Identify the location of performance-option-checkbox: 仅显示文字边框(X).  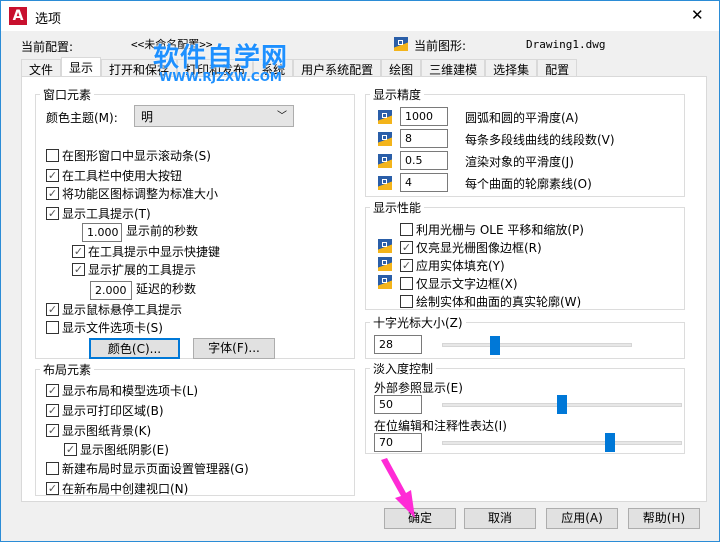
(459, 283).